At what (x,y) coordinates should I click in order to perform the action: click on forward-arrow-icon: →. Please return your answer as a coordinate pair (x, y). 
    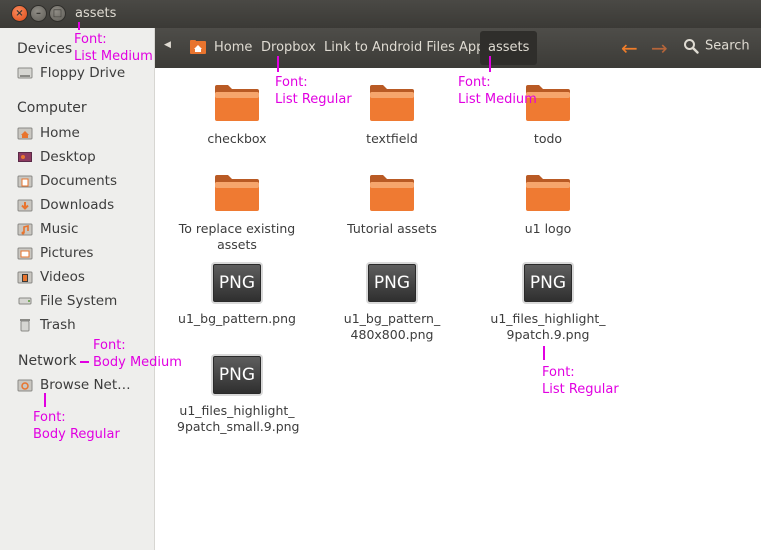
    Looking at the image, I should click on (659, 48).